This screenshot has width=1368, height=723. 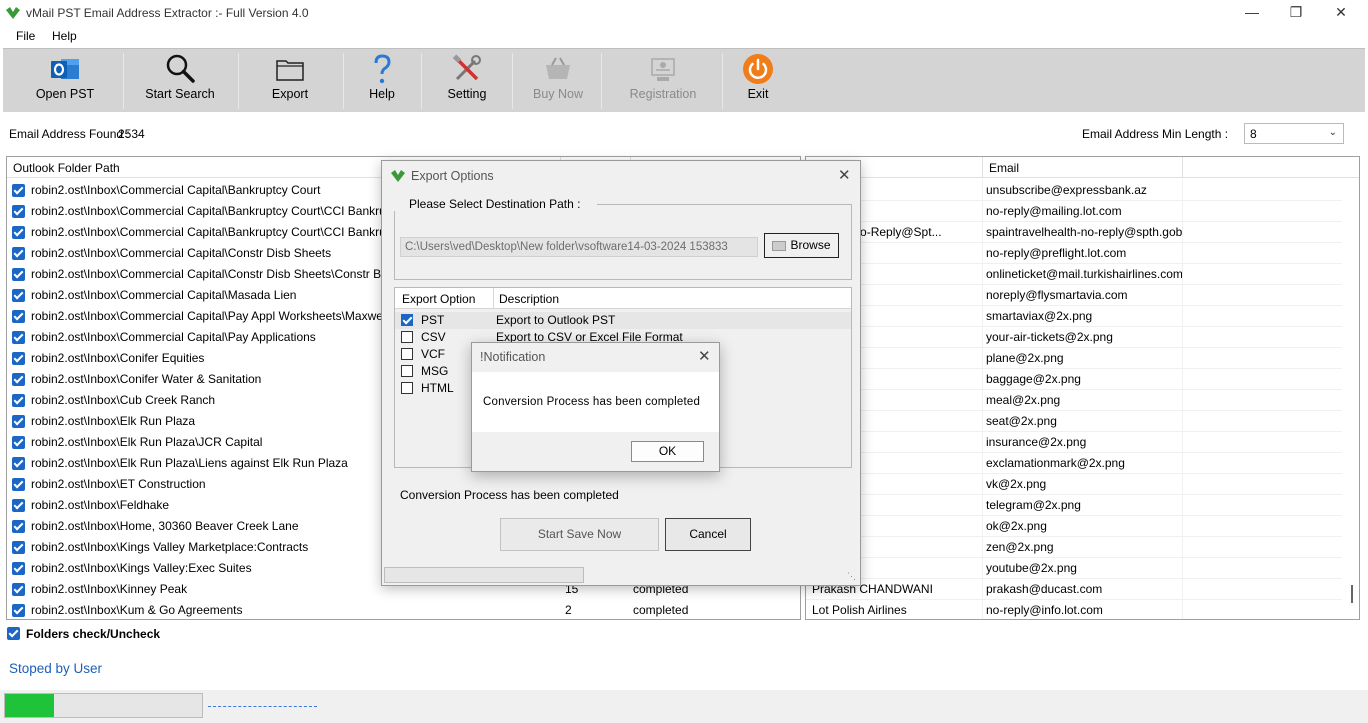 I want to click on start-search-button: Start Search, so click(x=180, y=81).